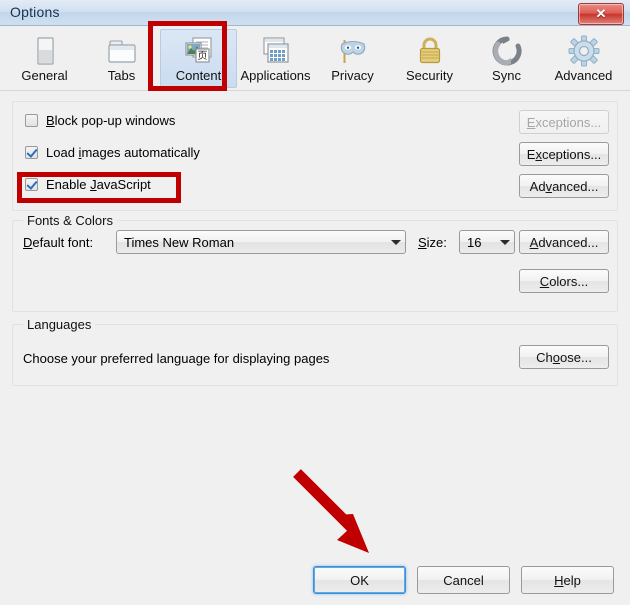  Describe the element at coordinates (98, 184) in the screenshot. I see `enable-javascript-label: Enable JavaScript` at that location.